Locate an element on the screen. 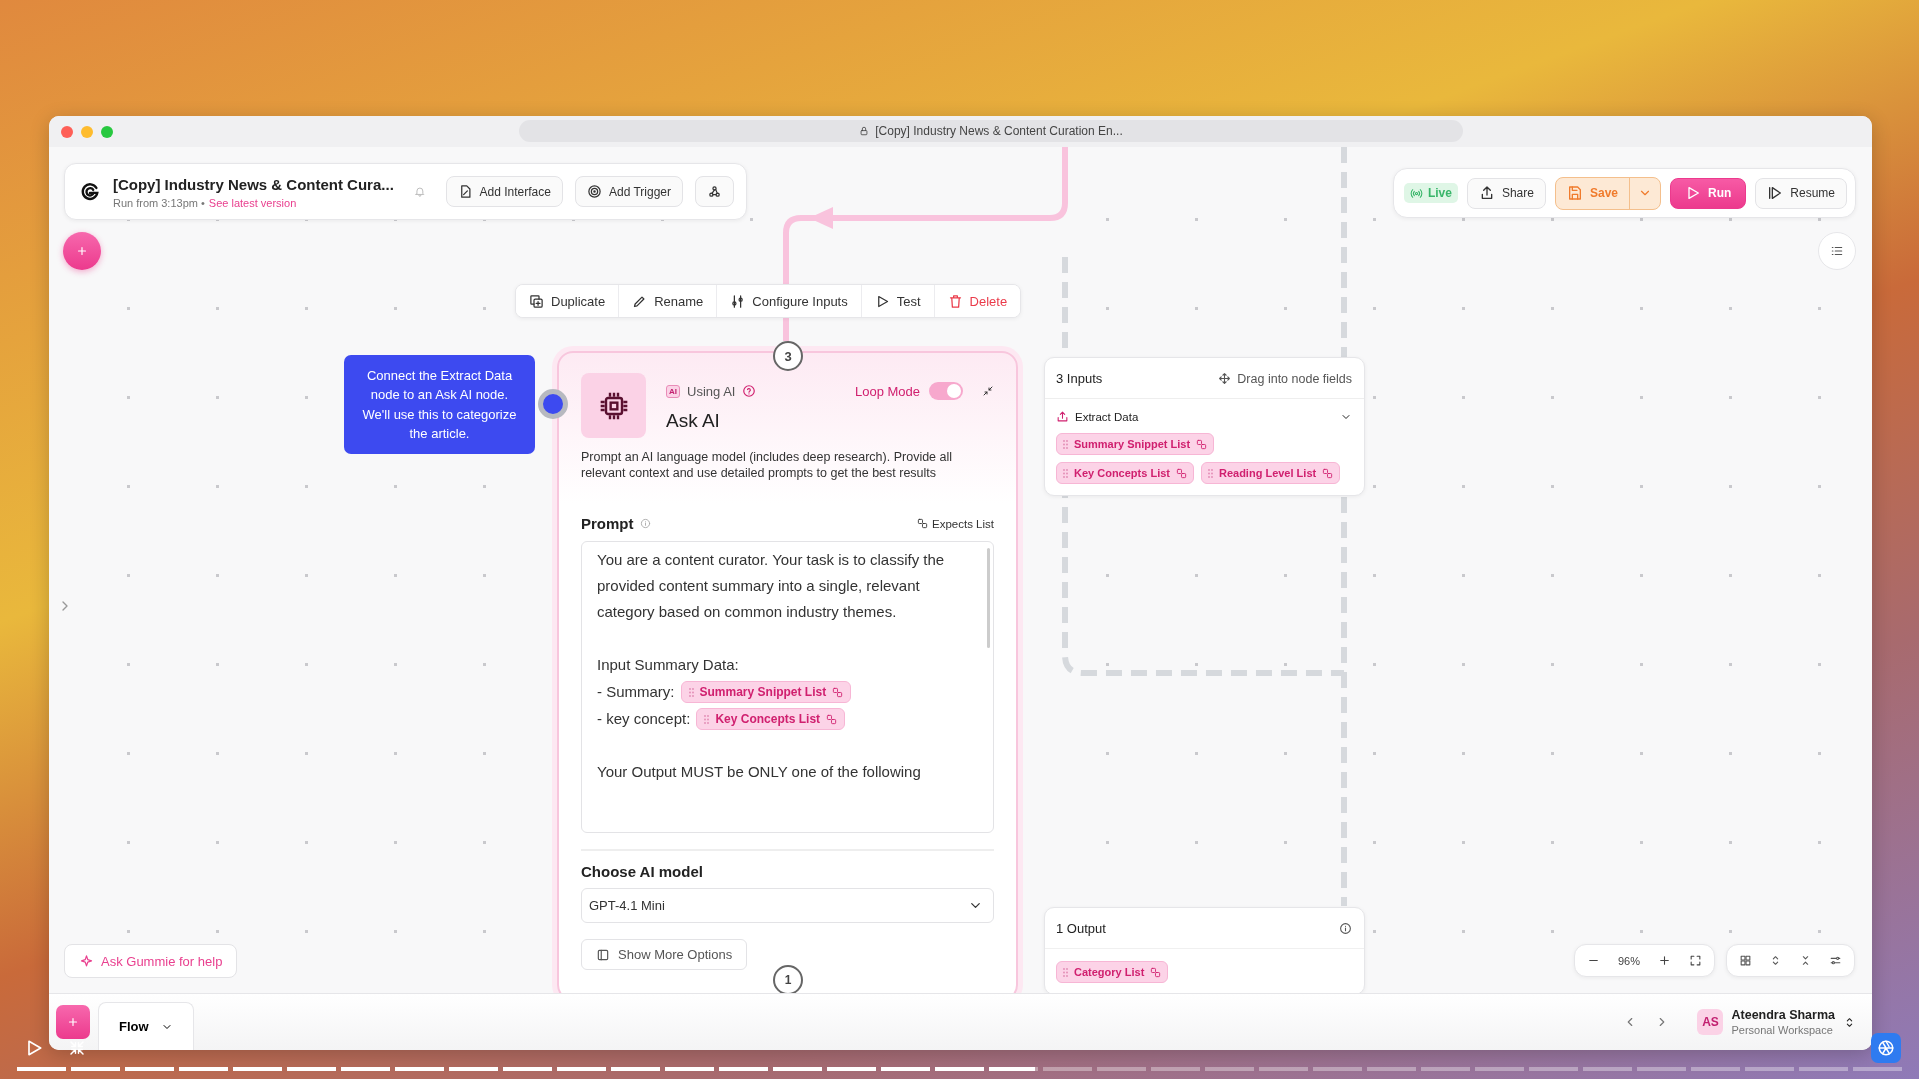  app-button is located at coordinates (1886, 1048).